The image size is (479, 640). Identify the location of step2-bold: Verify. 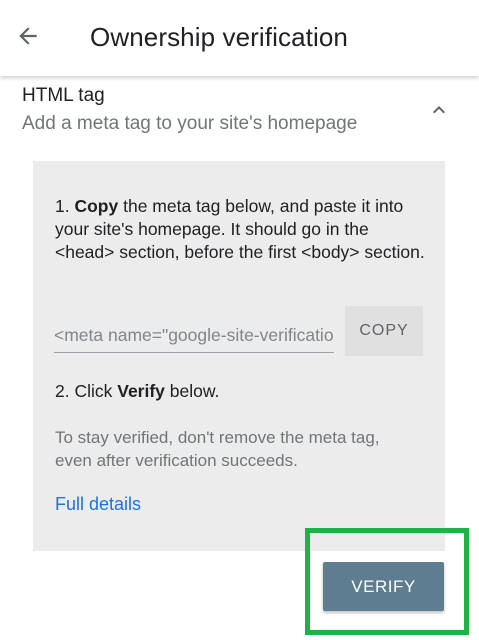
(141, 391).